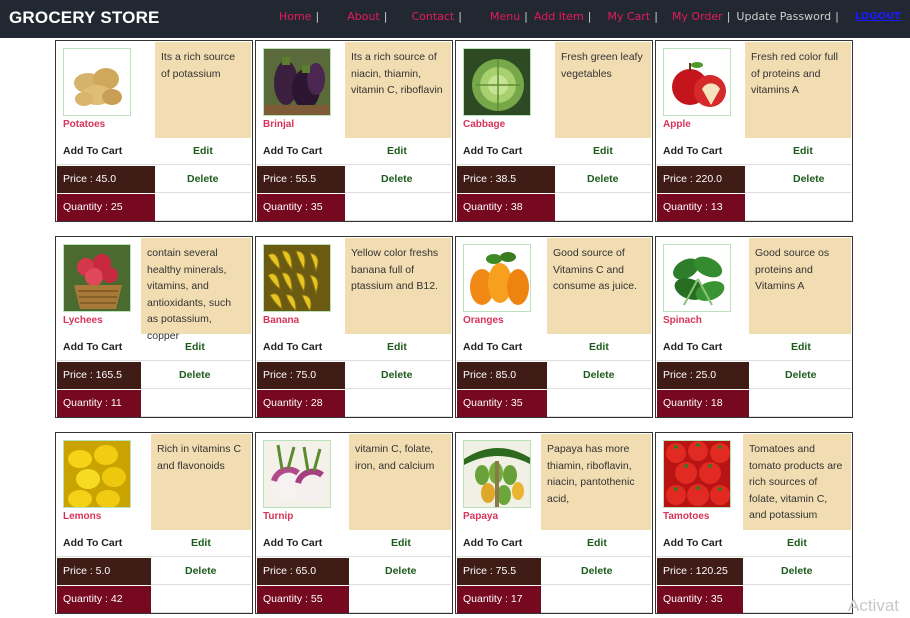  I want to click on product-description: vitamin C, folate, iron, and calcium, so click(400, 482).